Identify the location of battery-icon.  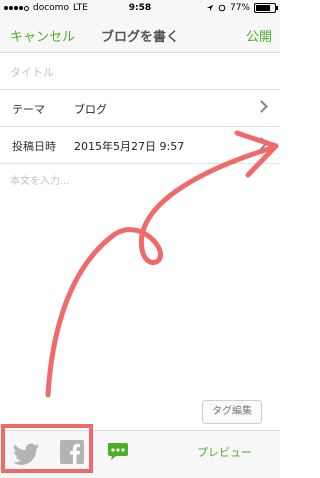
(266, 8).